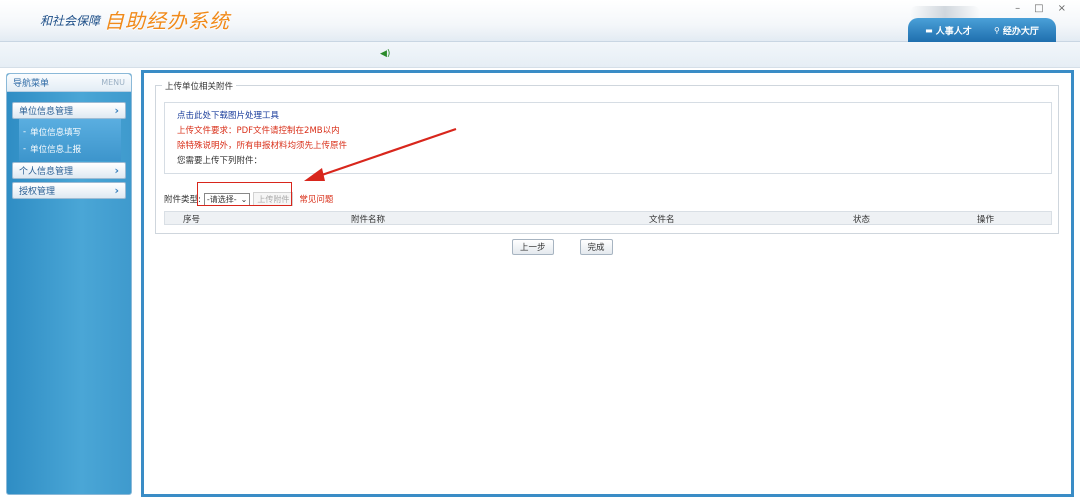 This screenshot has height=503, width=1080. What do you see at coordinates (608, 218) in the screenshot?
I see `attachment-table-header: 序号 附件名称 文件名 状态 操作` at bounding box center [608, 218].